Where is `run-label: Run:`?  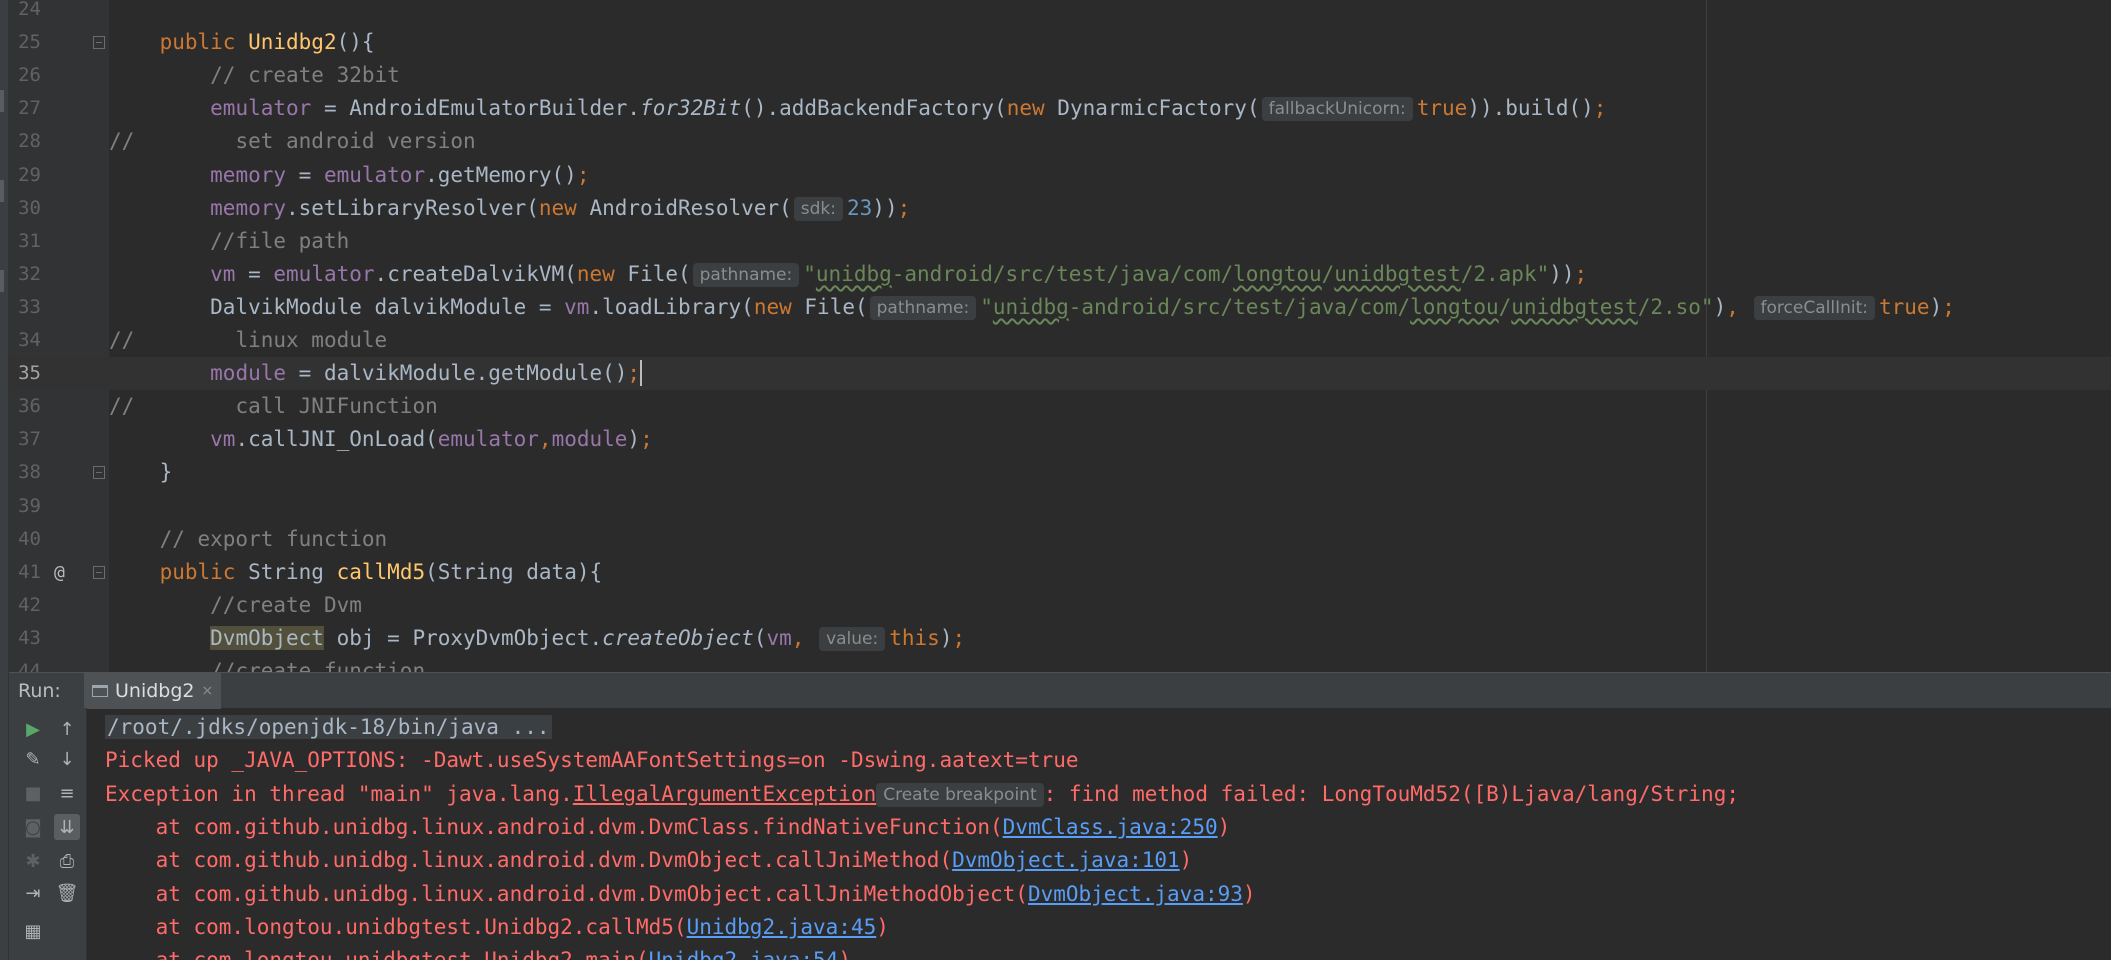
run-label: Run: is located at coordinates (39, 691).